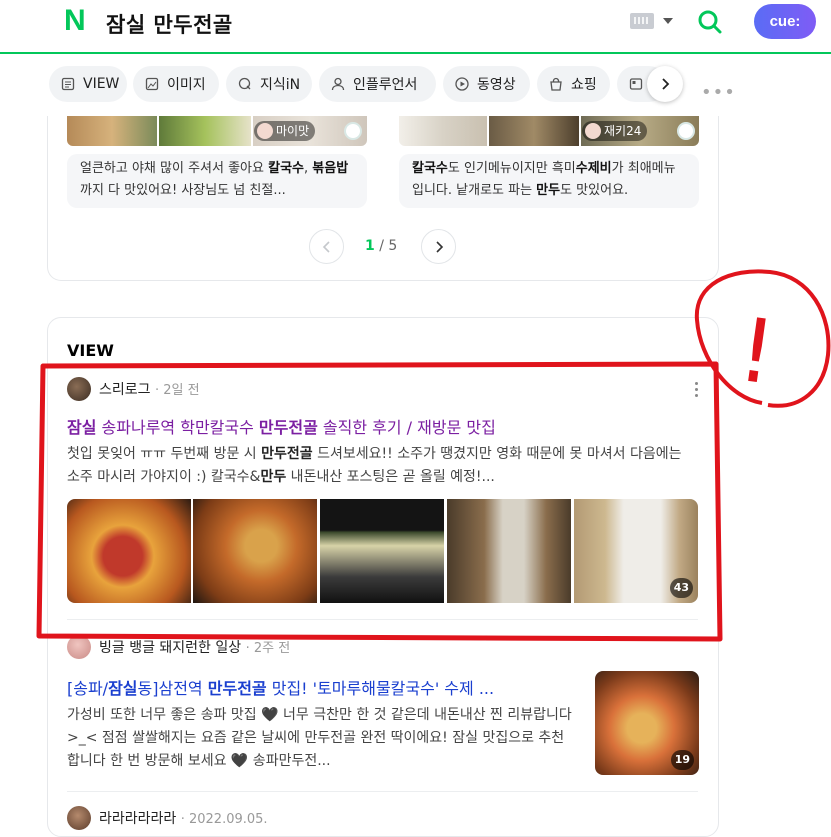 This screenshot has height=837, width=831. What do you see at coordinates (549, 131) in the screenshot?
I see `image-strip-right: 재키24` at bounding box center [549, 131].